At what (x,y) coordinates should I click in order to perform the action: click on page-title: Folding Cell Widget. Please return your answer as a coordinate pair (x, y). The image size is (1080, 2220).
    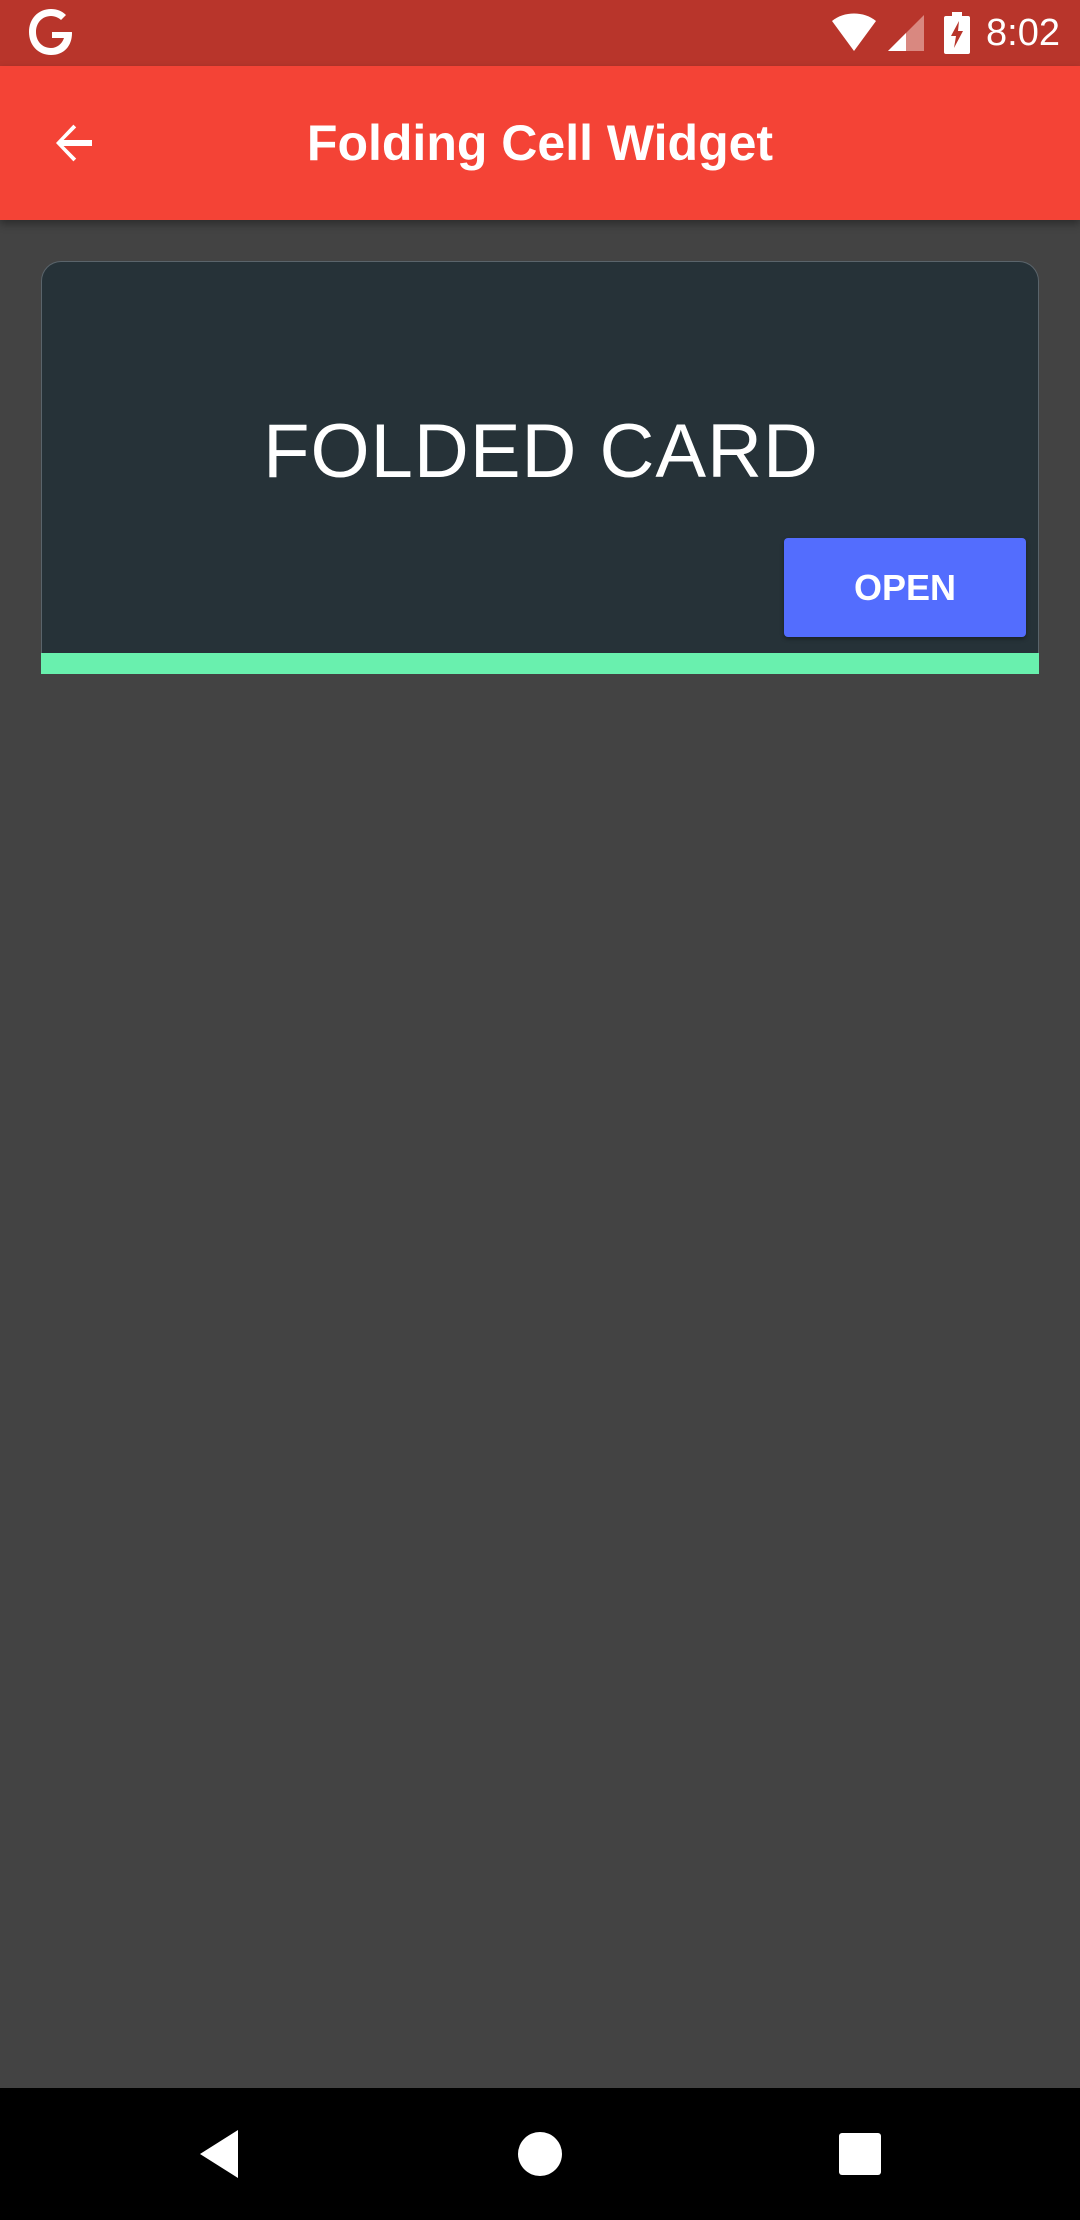
    Looking at the image, I should click on (540, 143).